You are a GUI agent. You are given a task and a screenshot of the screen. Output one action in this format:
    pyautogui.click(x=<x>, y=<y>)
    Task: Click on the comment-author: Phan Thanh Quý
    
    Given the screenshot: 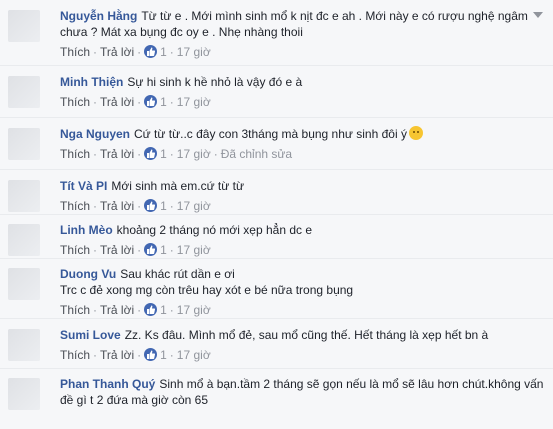 What is the action you would take?
    pyautogui.click(x=107, y=384)
    